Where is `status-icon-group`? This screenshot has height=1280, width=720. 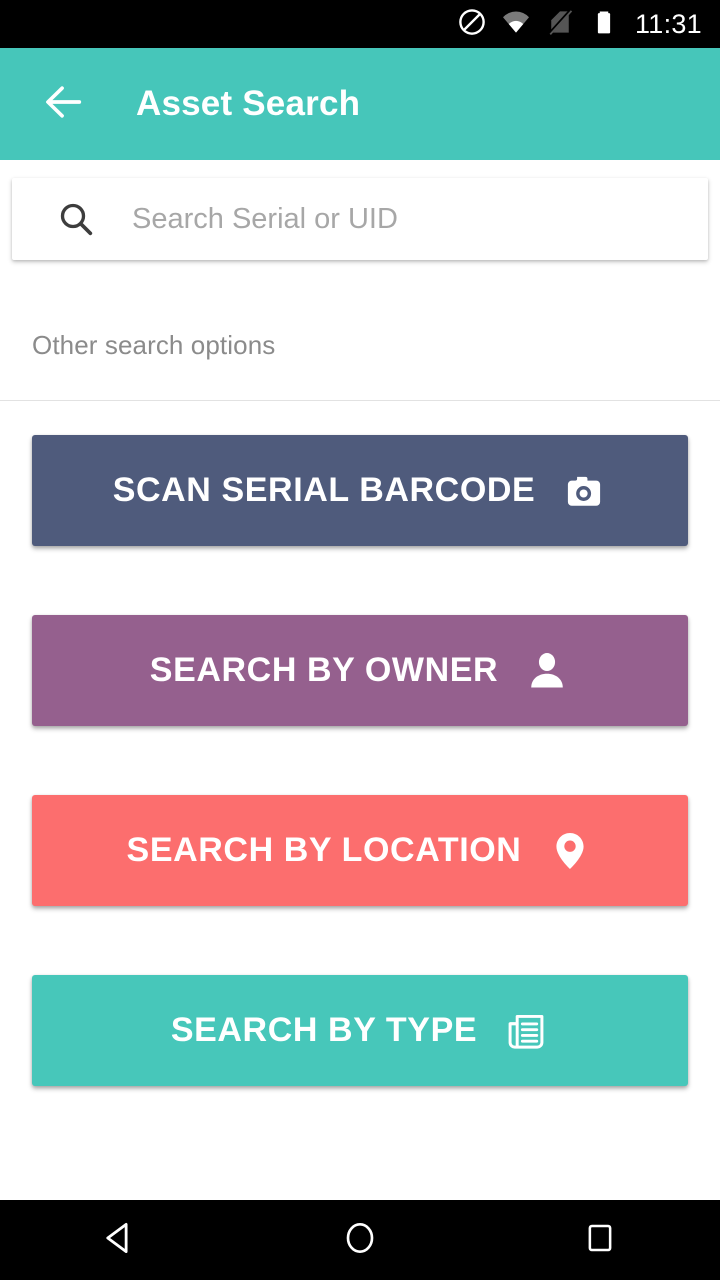 status-icon-group is located at coordinates (538, 24).